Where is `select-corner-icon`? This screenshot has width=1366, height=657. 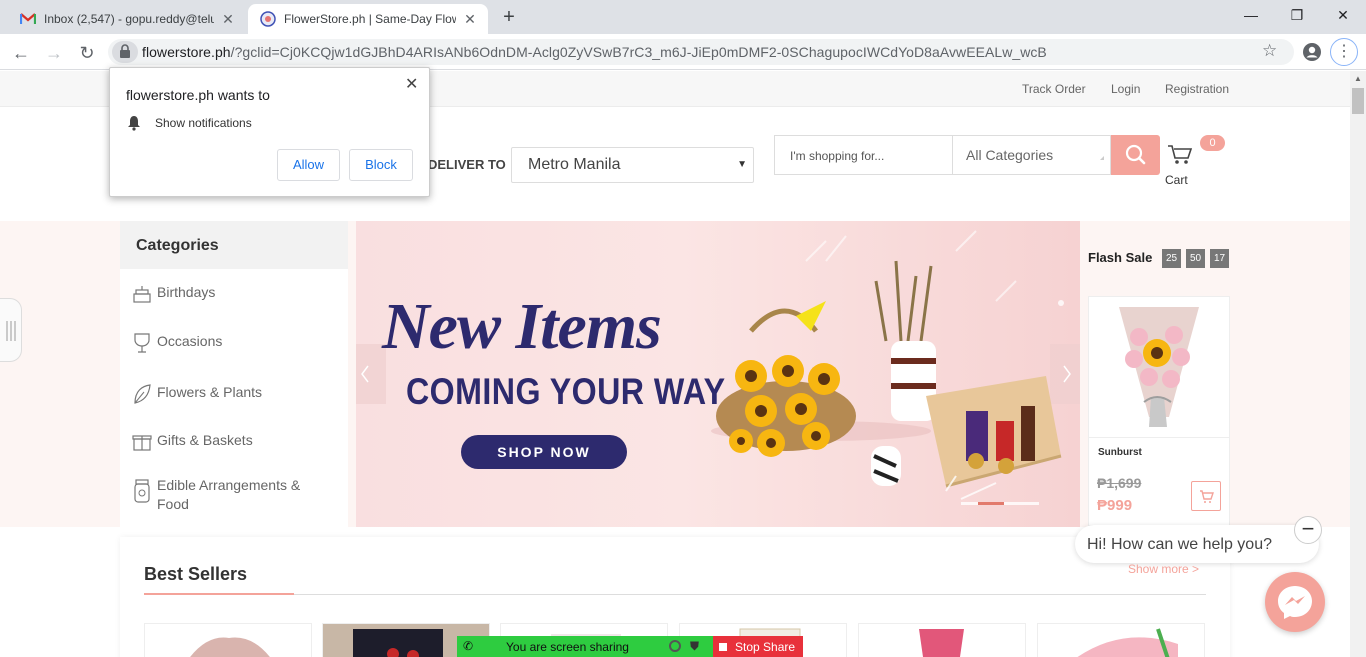
select-corner-icon is located at coordinates (1100, 158).